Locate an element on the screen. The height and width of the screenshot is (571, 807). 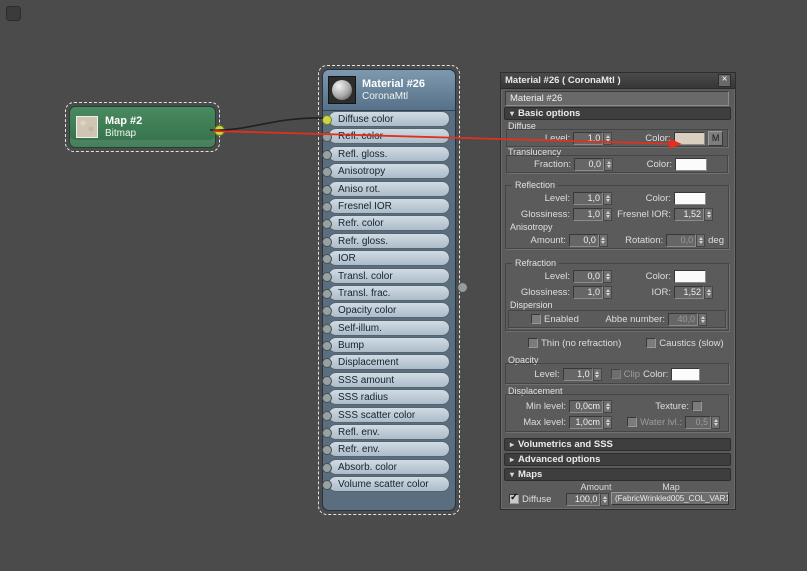
diffuse-amount-field: 100,0 is located at coordinates (583, 499).